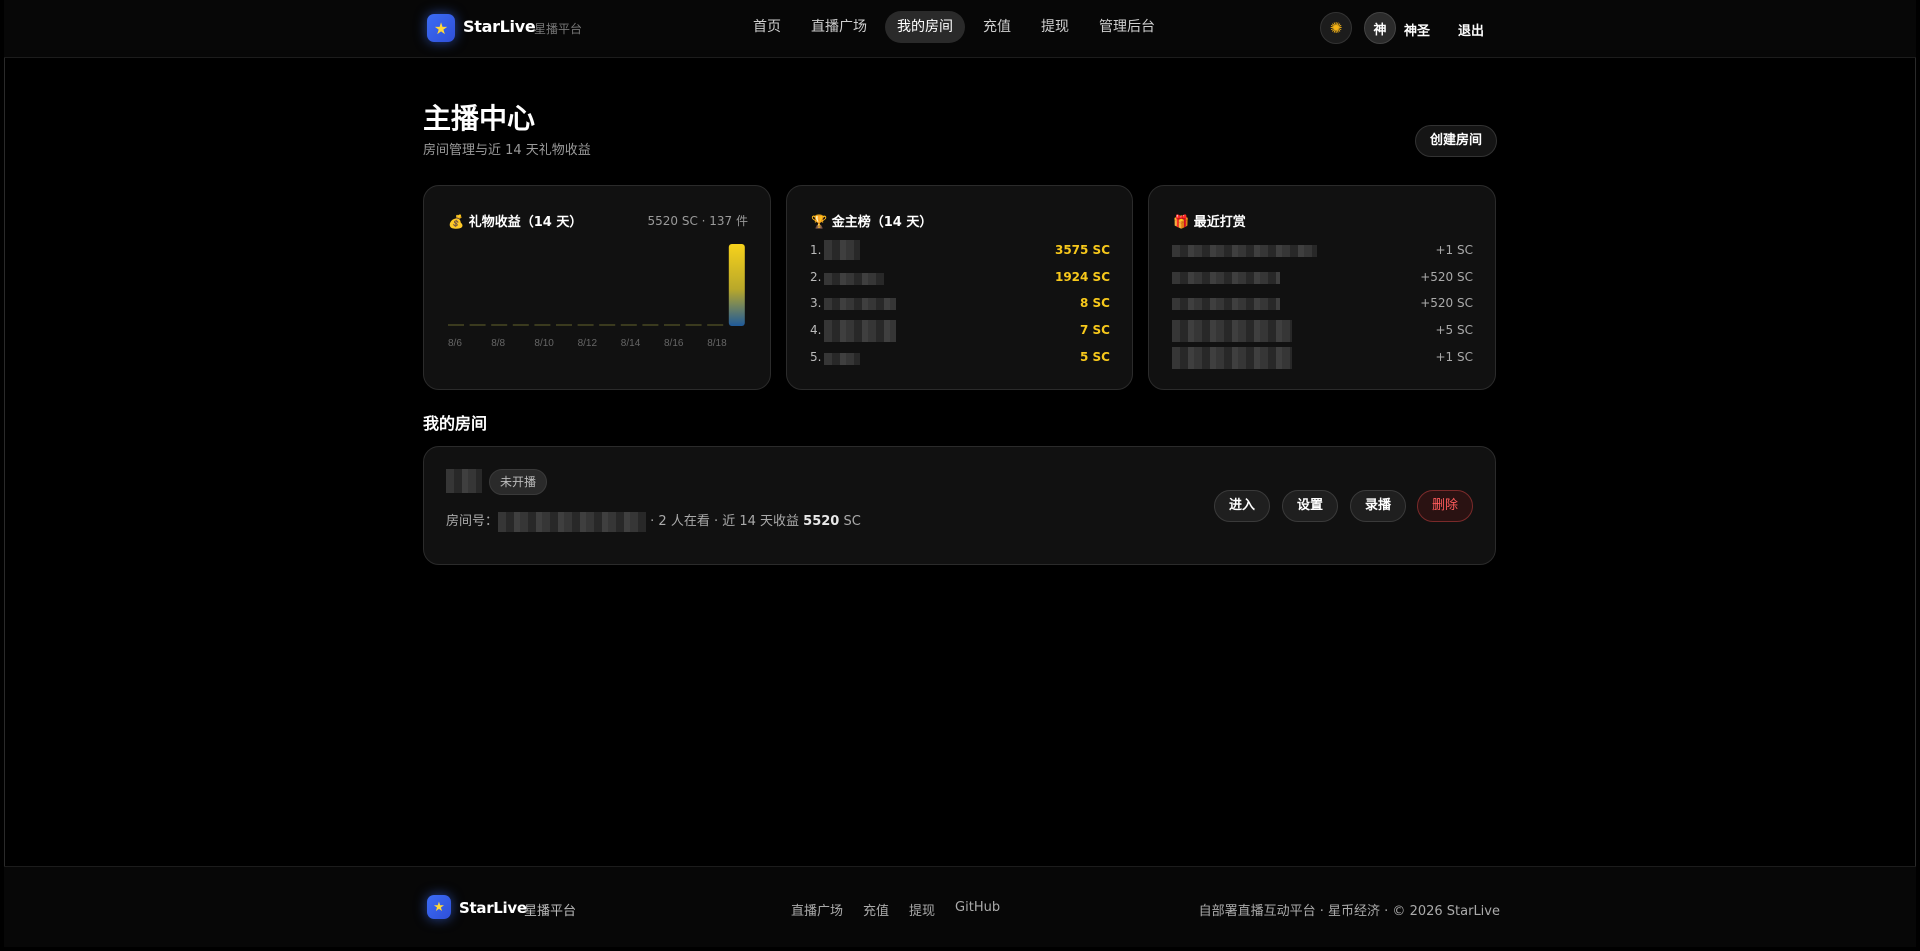  What do you see at coordinates (518, 482) in the screenshot?
I see `status-badge: 未开播` at bounding box center [518, 482].